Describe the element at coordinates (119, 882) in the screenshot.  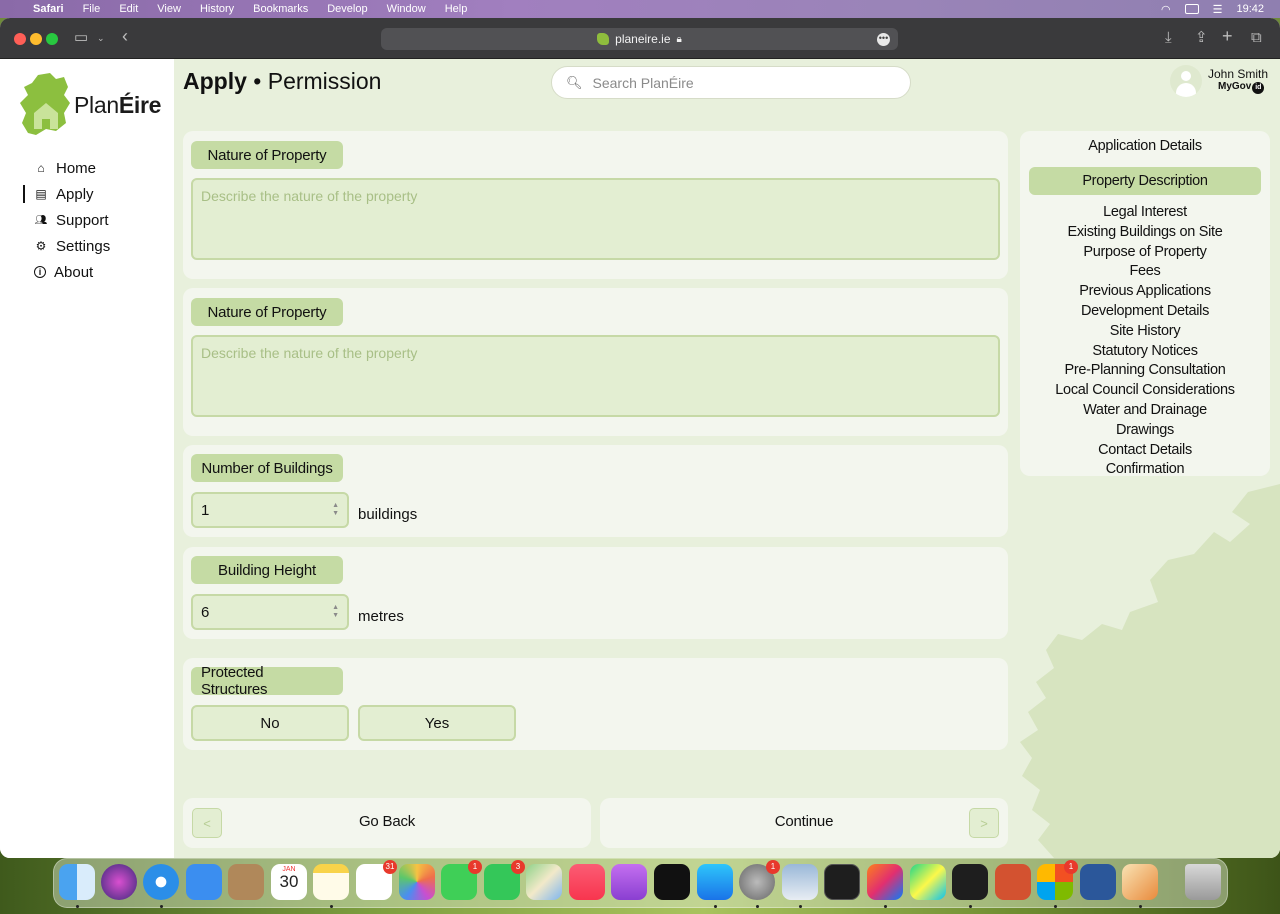
I see `siri-icon` at that location.